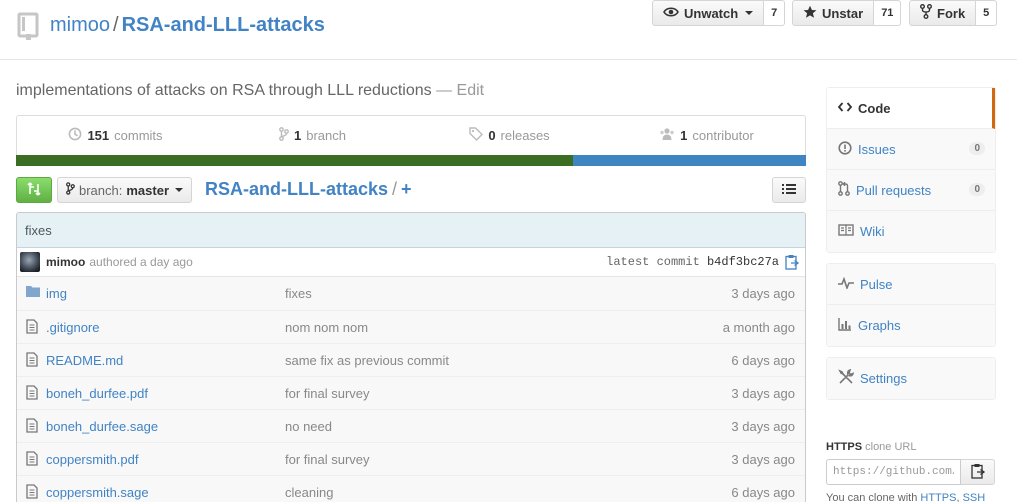 This screenshot has width=1017, height=502. I want to click on stargazers-count: 71, so click(888, 13).